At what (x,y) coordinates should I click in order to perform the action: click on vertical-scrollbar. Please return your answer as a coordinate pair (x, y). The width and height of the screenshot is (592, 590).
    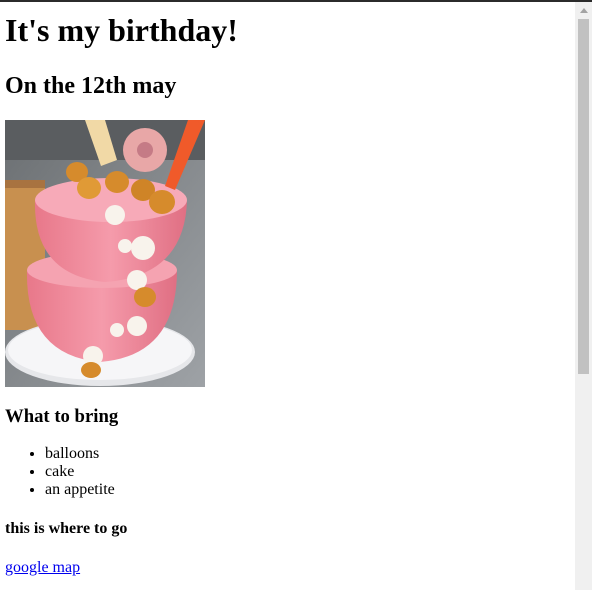
    Looking at the image, I should click on (583, 296).